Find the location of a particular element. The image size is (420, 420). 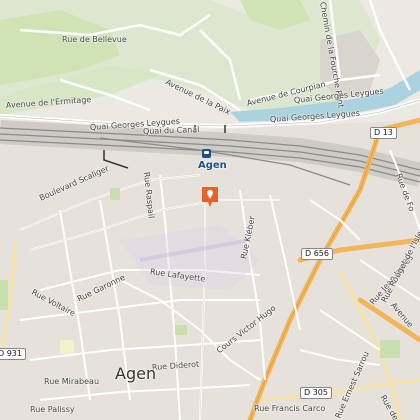

street-label-rue-francis-carco: Rue Francis Carco is located at coordinates (290, 408).